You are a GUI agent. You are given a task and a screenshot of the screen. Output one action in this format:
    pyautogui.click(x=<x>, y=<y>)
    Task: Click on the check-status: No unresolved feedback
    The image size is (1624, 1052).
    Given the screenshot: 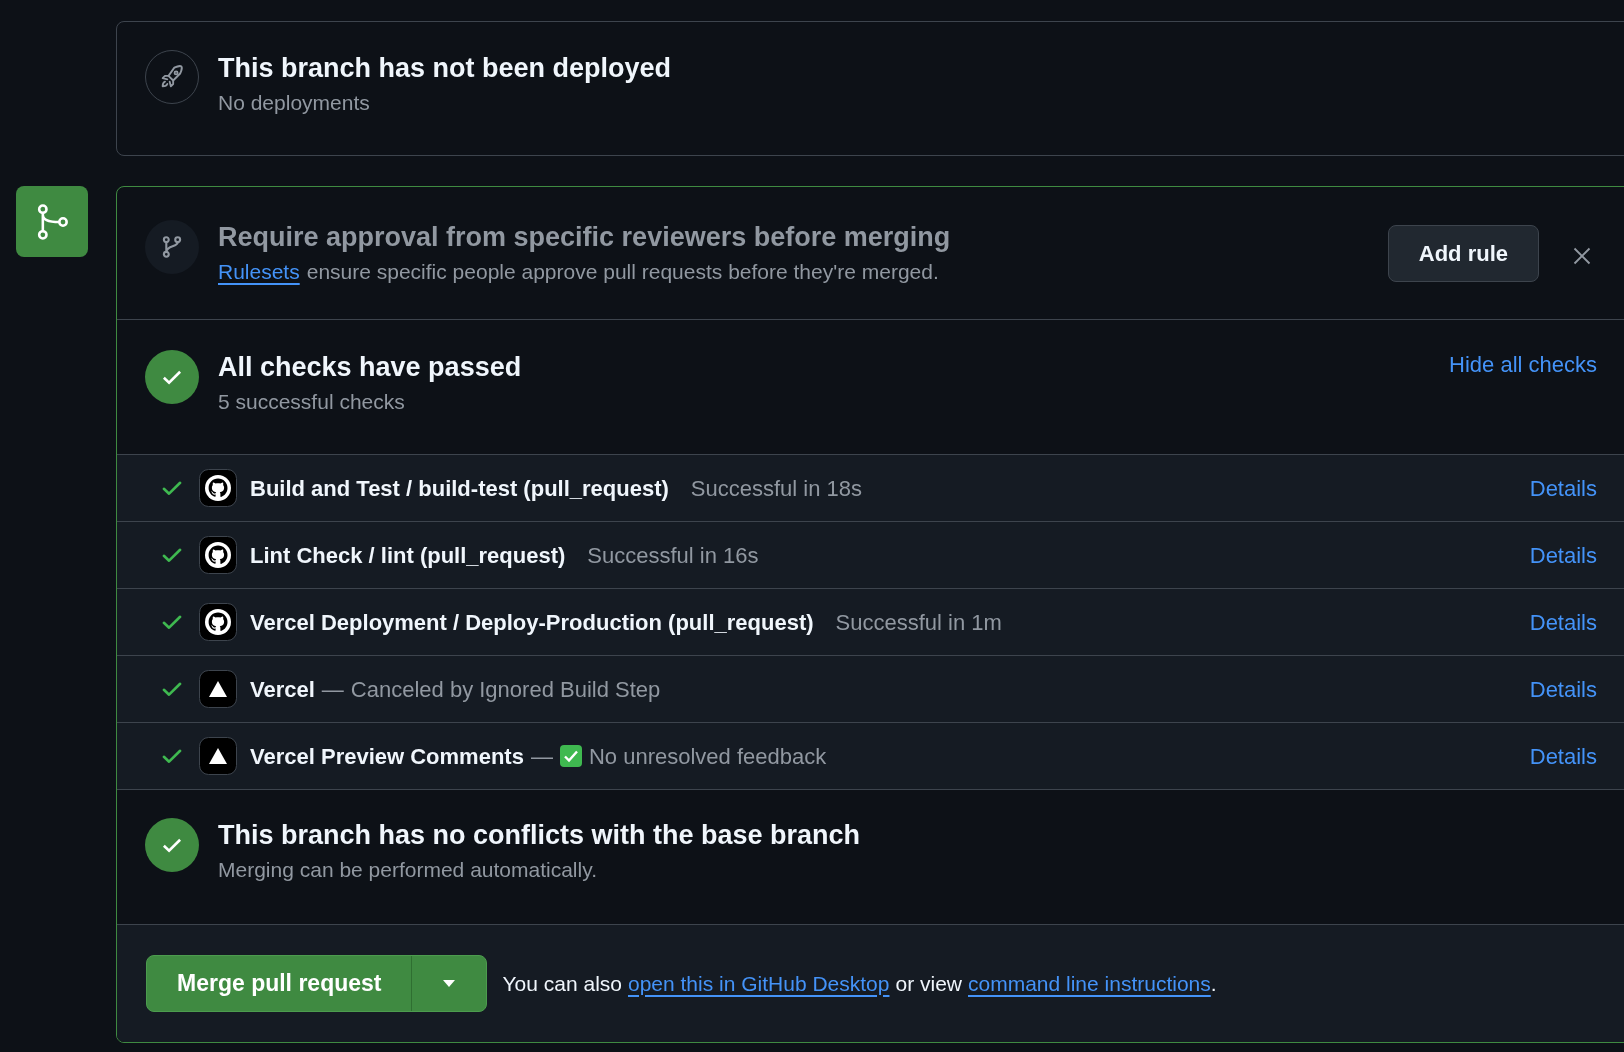 What is the action you would take?
    pyautogui.click(x=708, y=756)
    